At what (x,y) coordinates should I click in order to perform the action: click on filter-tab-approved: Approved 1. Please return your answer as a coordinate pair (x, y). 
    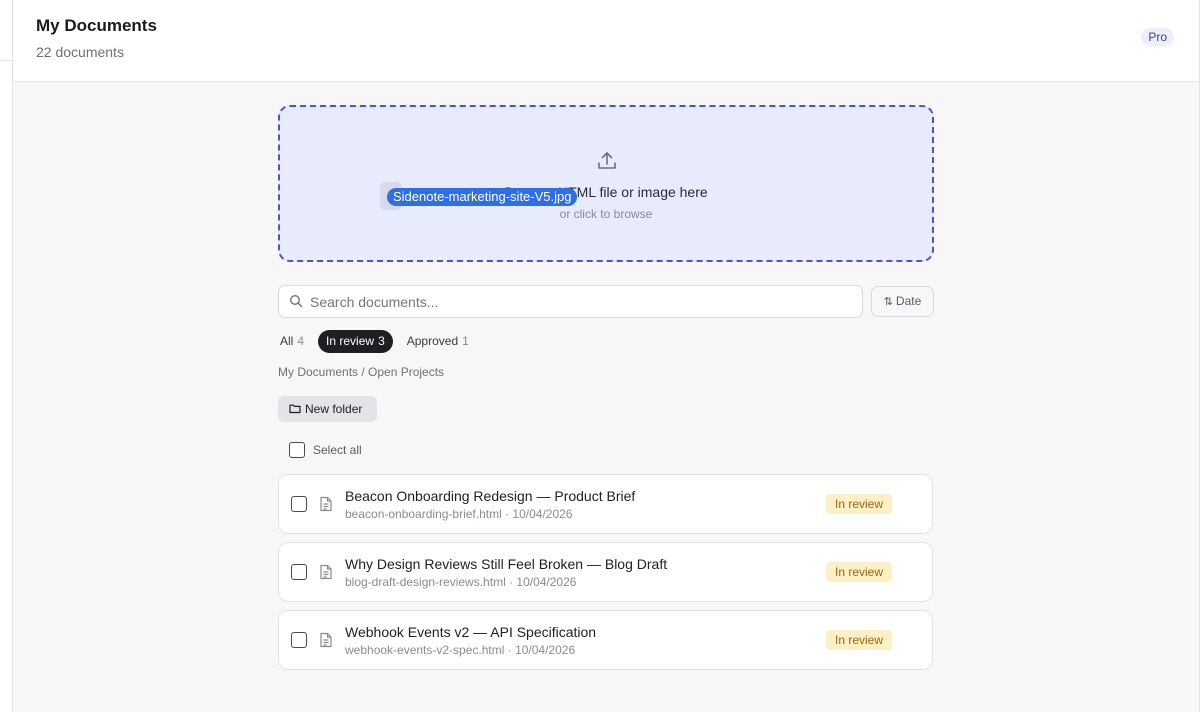
    Looking at the image, I should click on (438, 341).